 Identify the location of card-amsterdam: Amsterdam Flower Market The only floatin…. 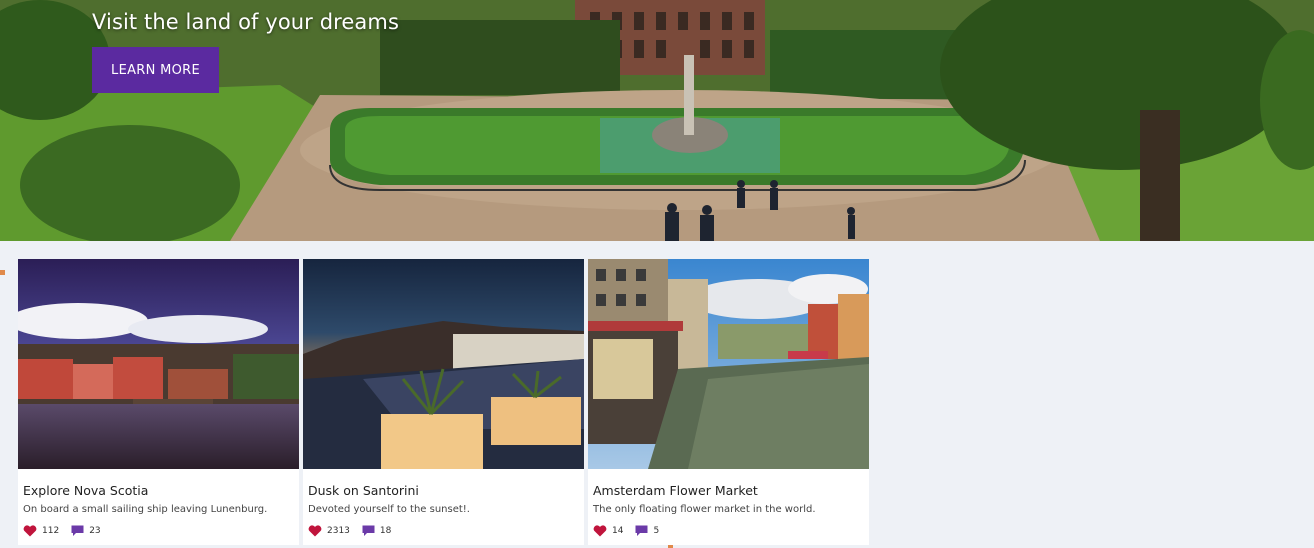
(728, 402).